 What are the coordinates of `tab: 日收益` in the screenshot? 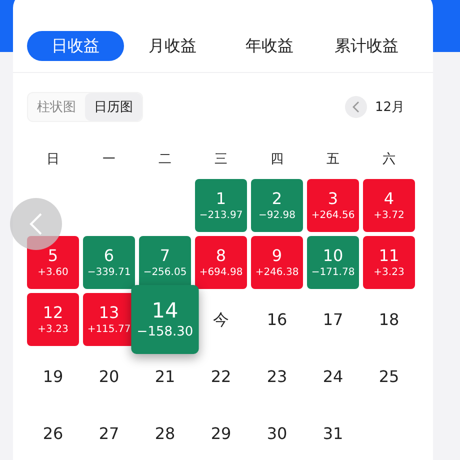 It's located at (75, 46).